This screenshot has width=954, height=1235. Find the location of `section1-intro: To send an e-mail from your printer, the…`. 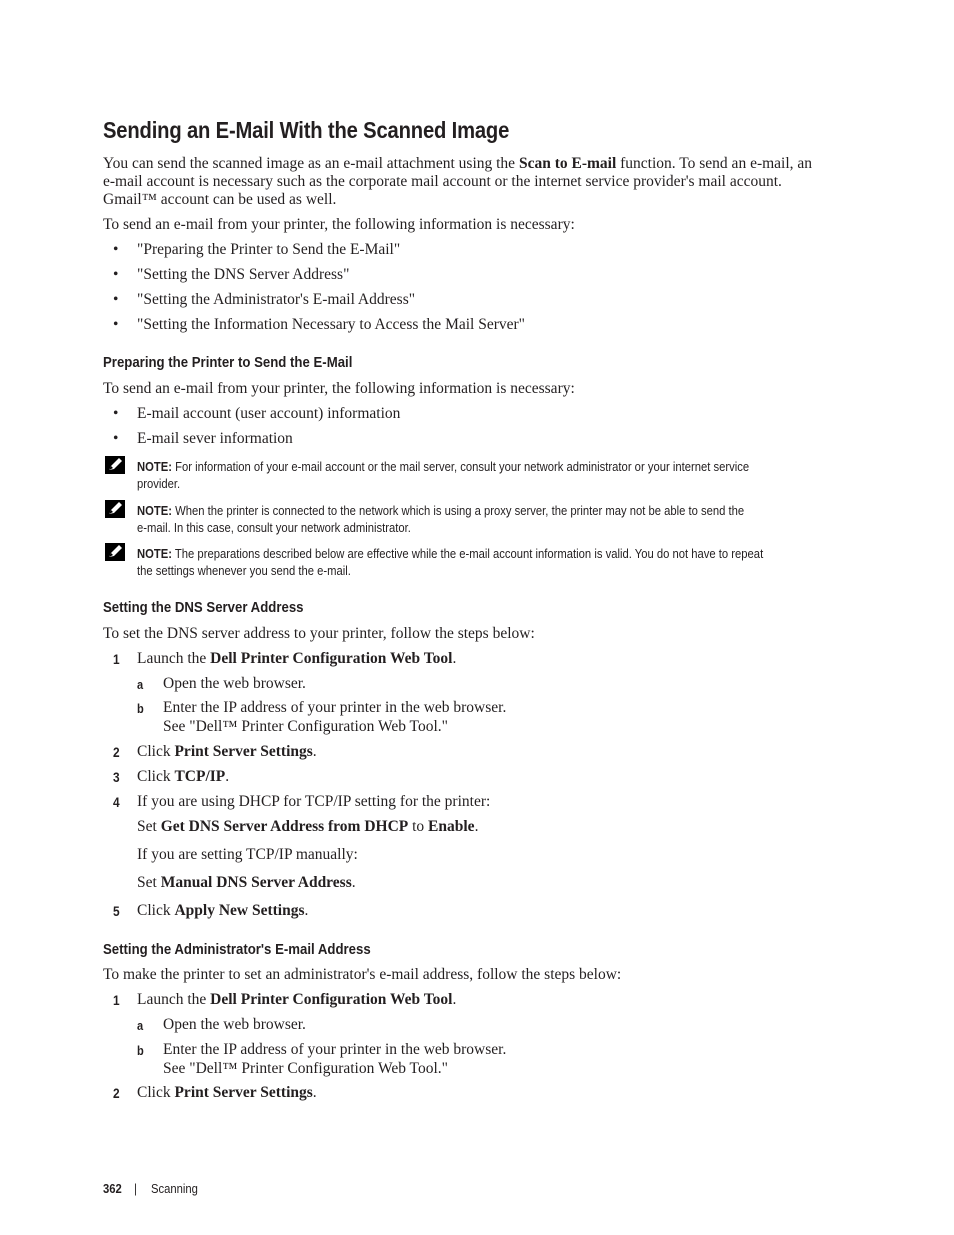

section1-intro: To send an e-mail from your printer, the… is located at coordinates (339, 388).